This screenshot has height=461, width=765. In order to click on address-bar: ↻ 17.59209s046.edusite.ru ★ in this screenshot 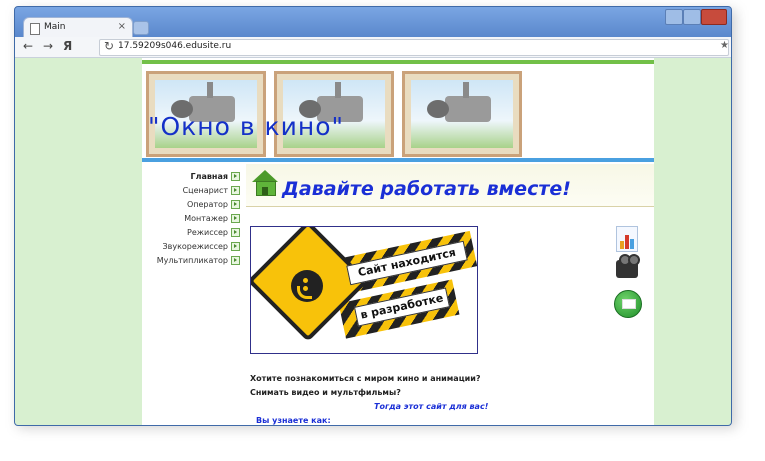, I will do `click(414, 47)`.